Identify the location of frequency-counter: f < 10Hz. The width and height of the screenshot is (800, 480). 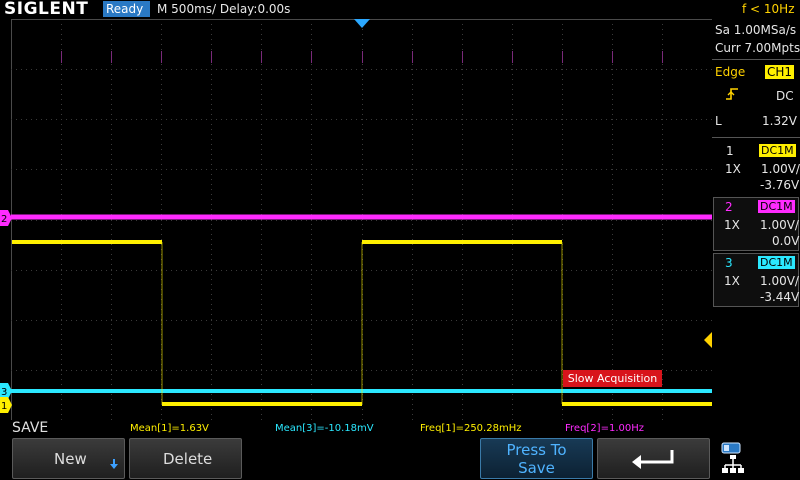
(768, 9).